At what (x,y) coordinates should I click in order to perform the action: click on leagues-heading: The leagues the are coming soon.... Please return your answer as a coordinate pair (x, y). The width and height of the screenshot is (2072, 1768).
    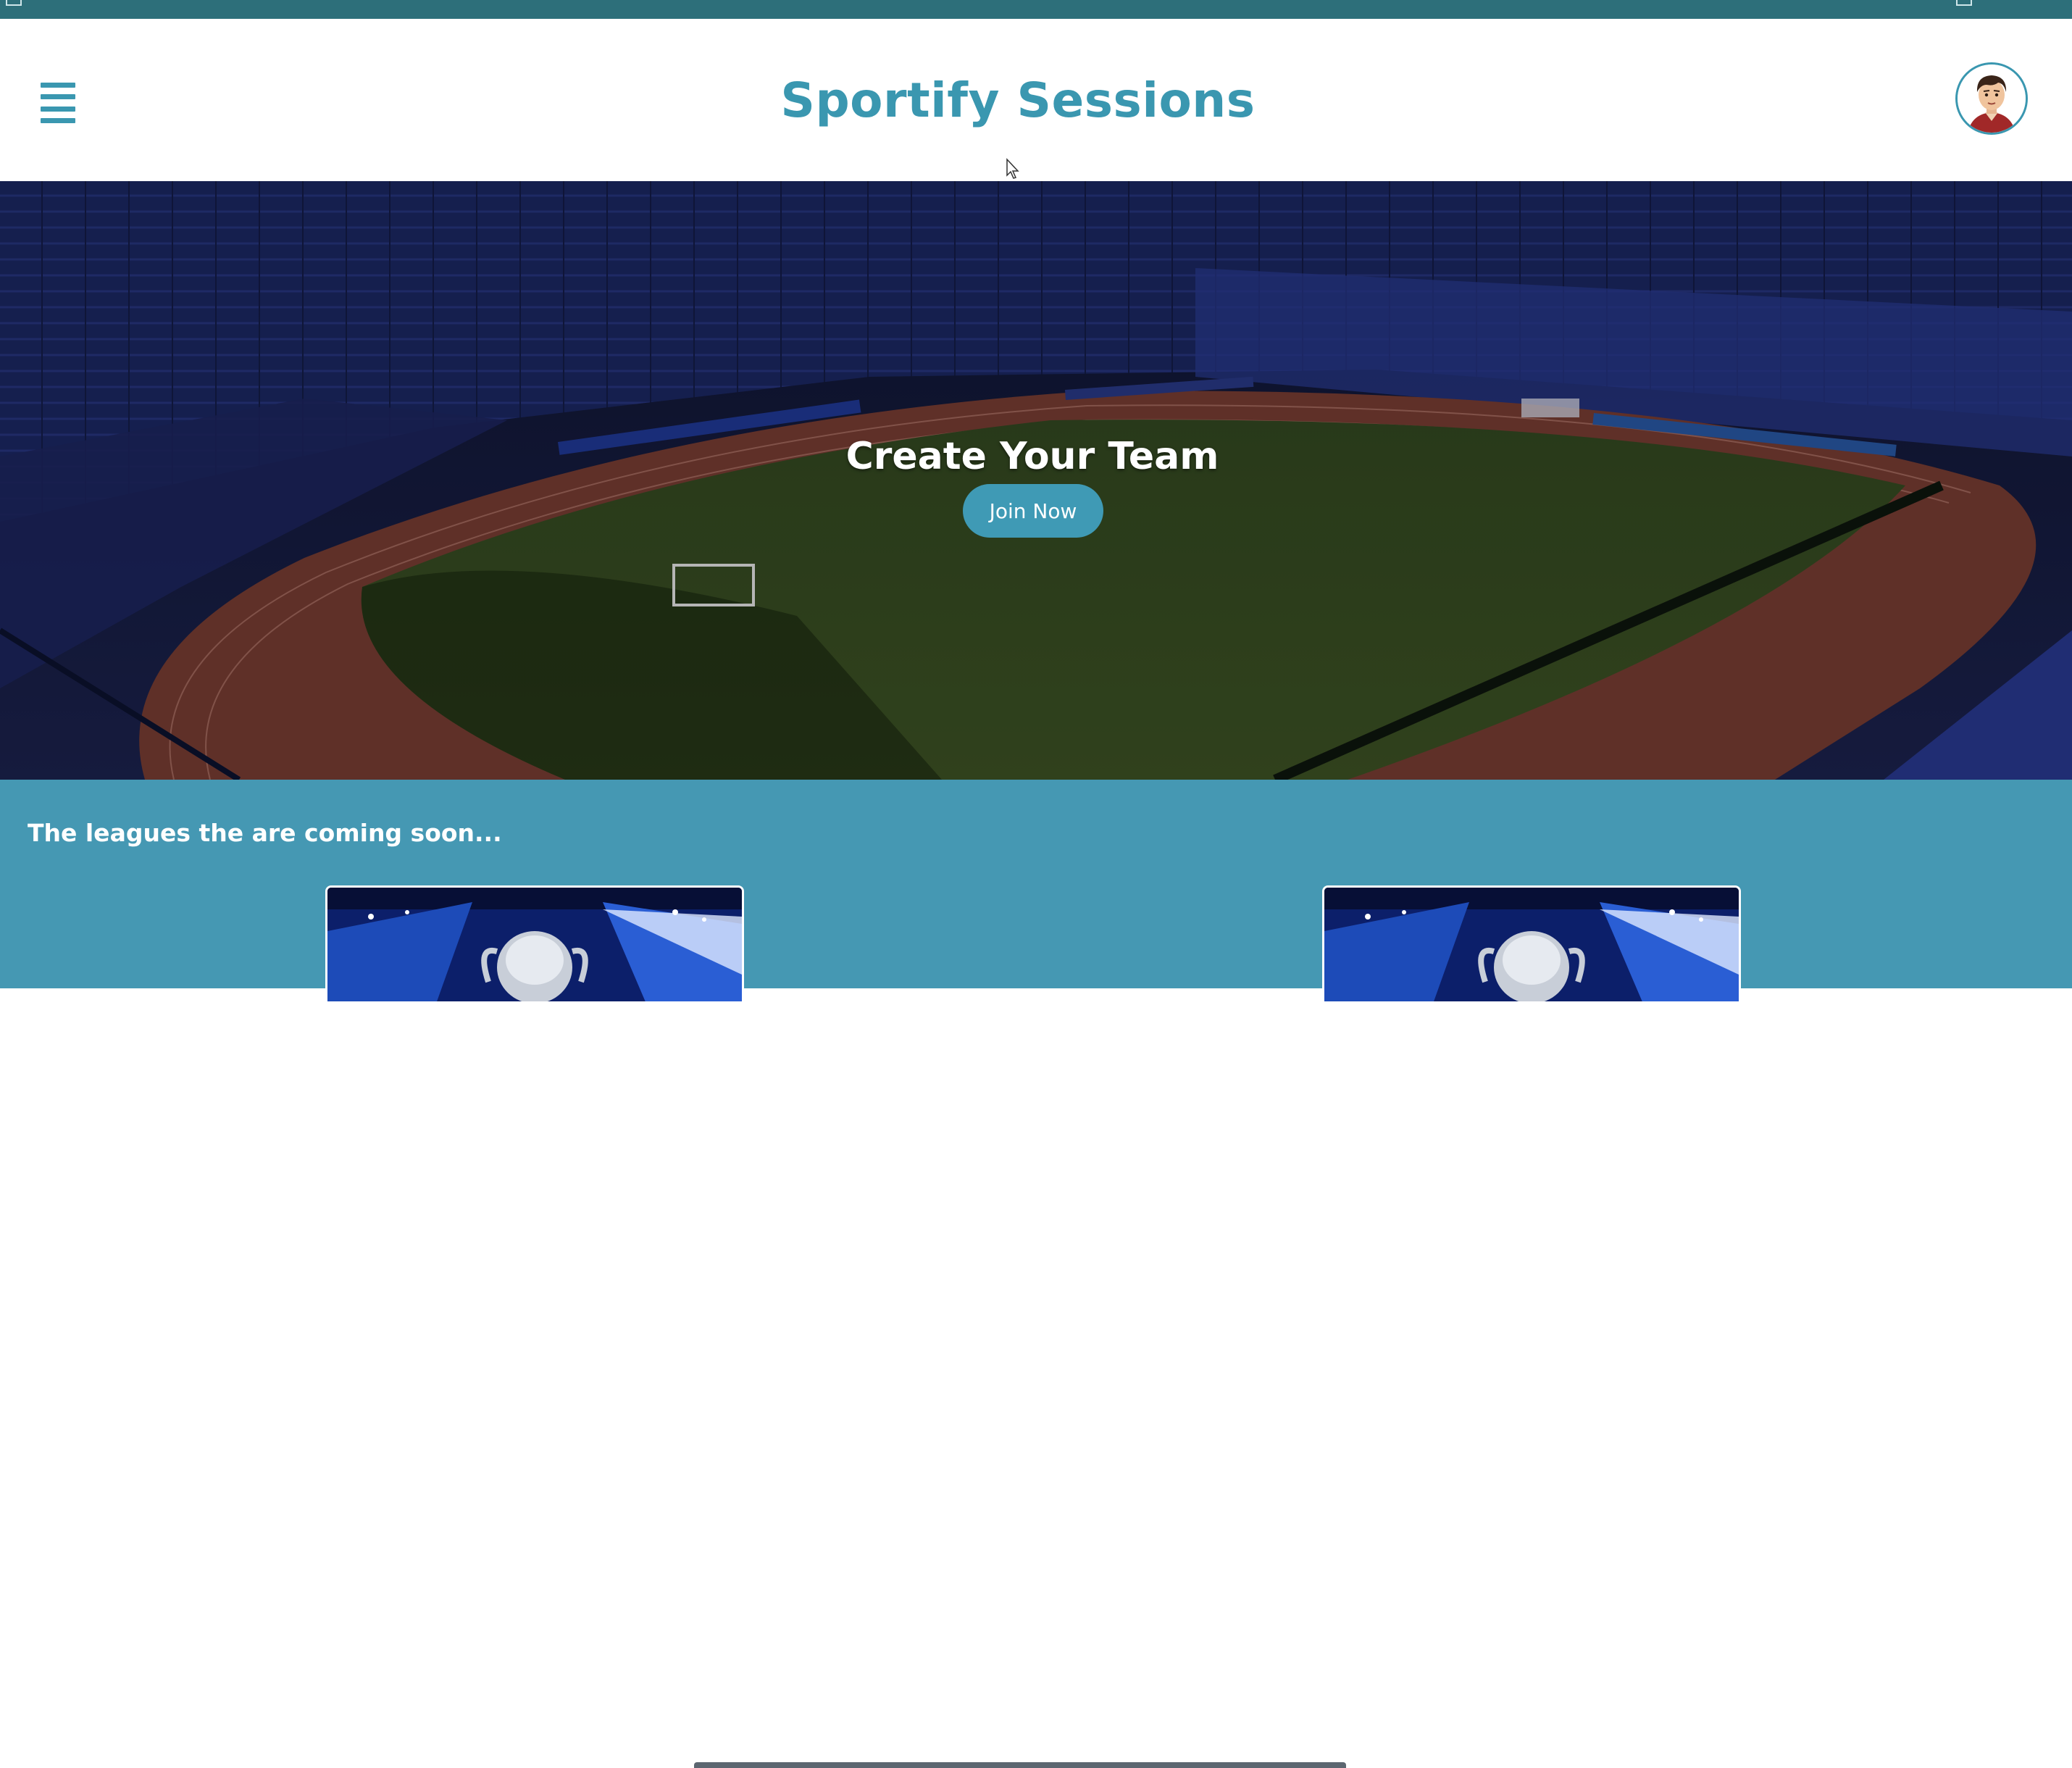
    Looking at the image, I should click on (265, 833).